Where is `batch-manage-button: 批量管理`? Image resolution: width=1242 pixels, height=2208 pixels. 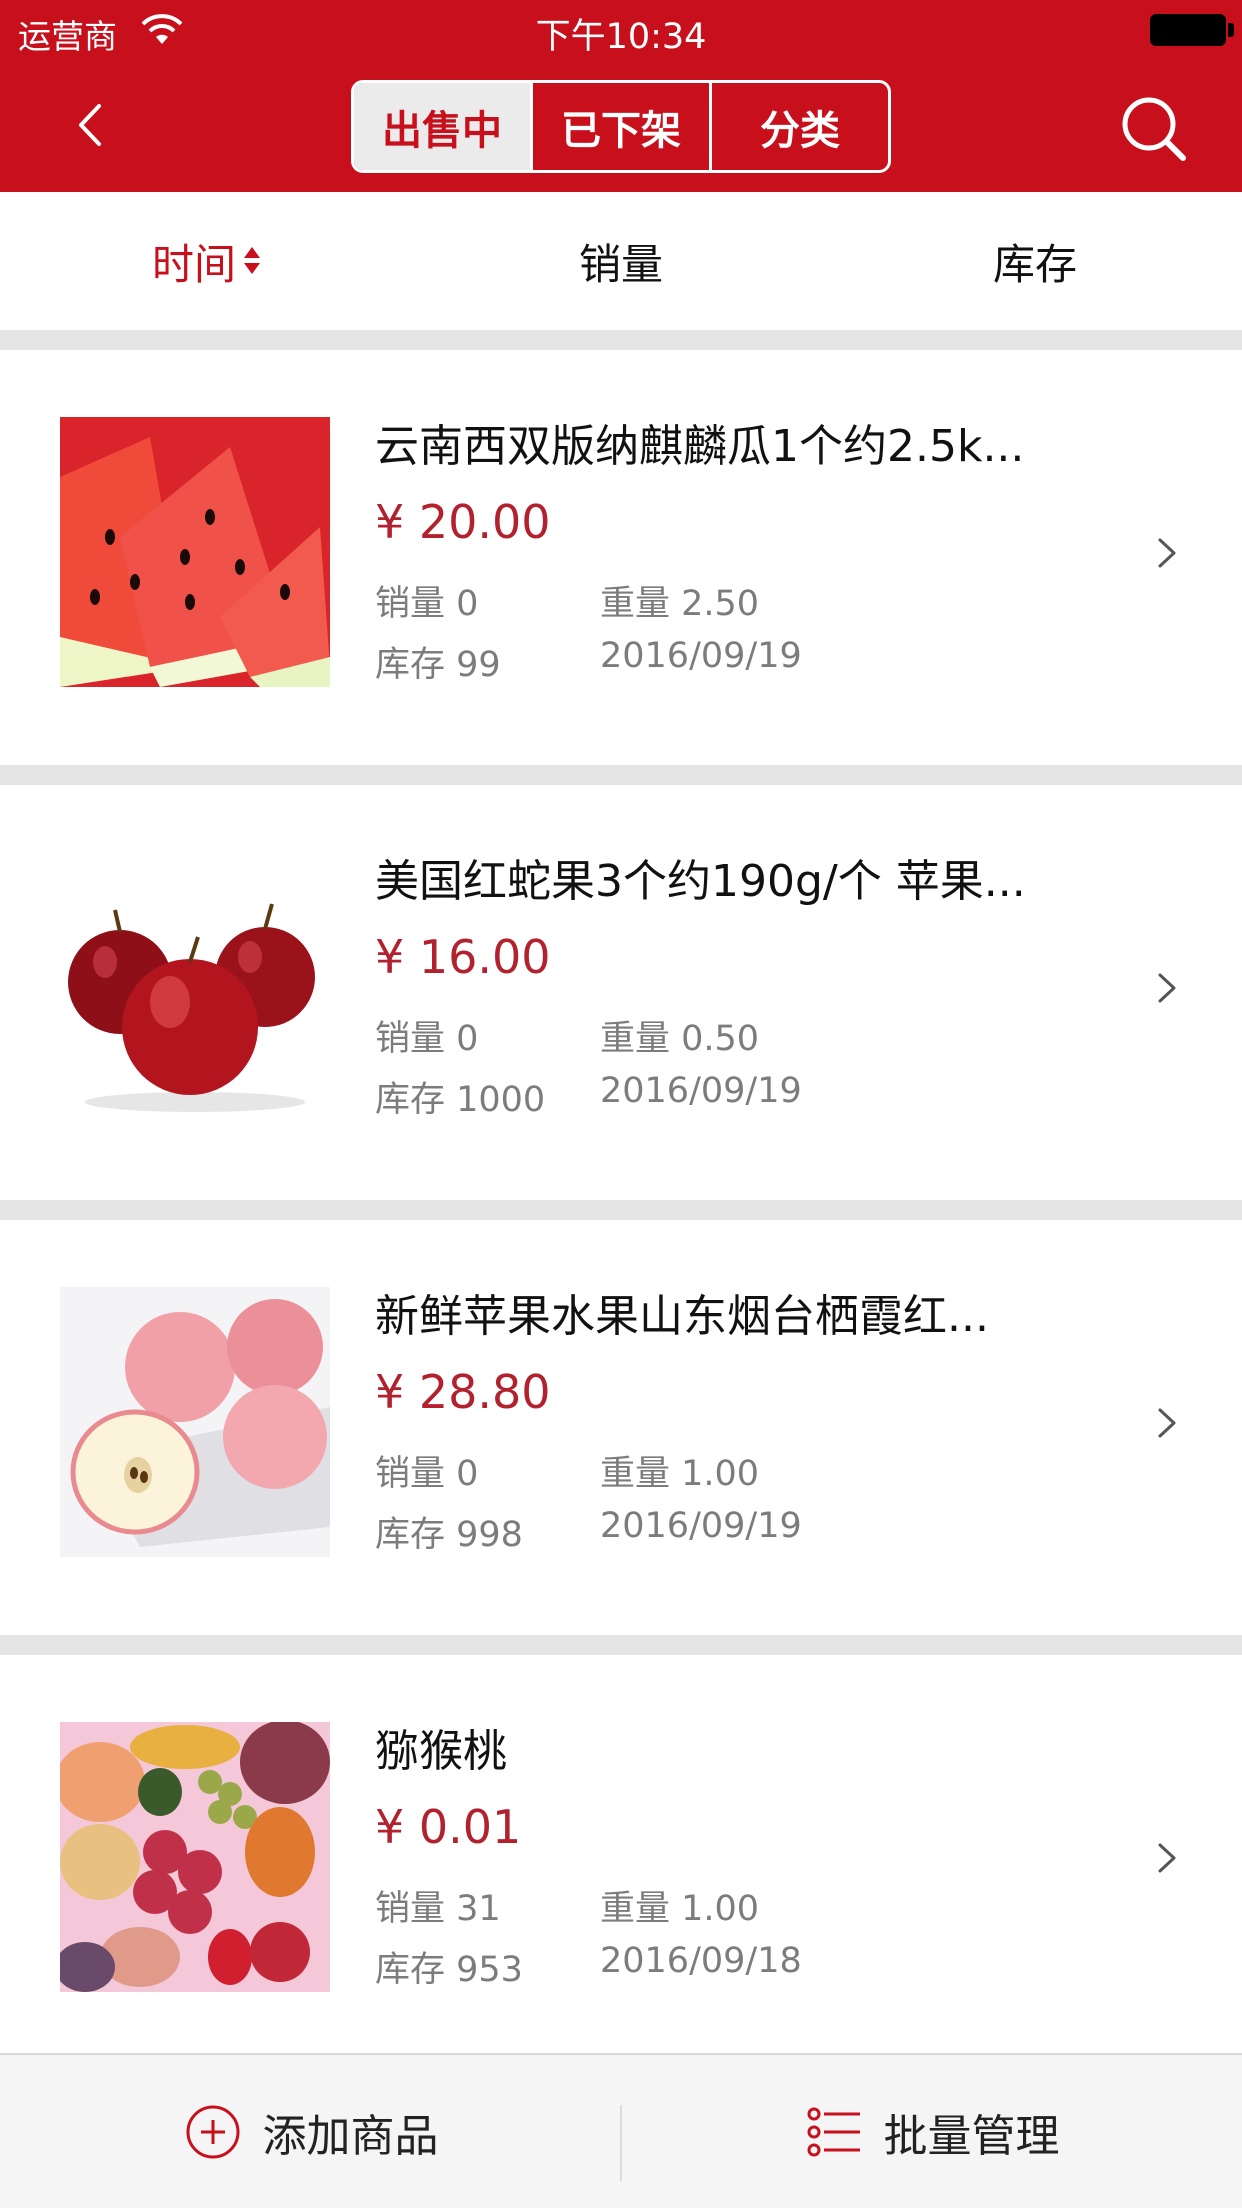 batch-manage-button: 批量管理 is located at coordinates (931, 2131).